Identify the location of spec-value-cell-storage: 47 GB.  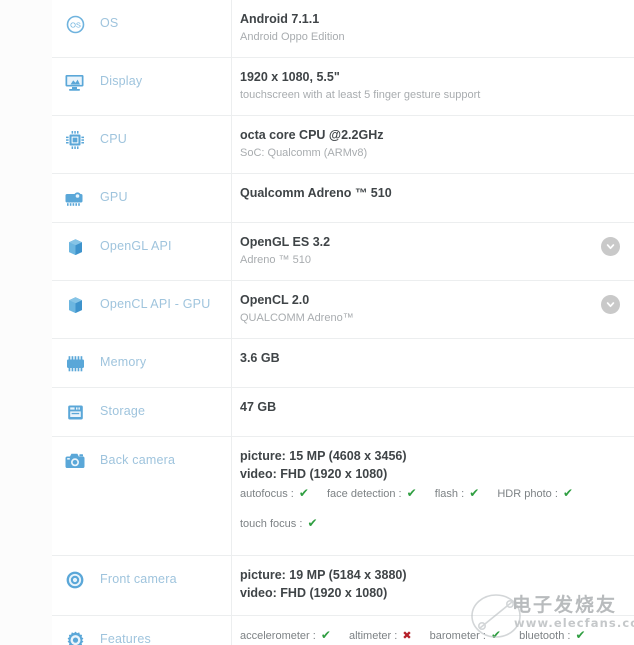
(433, 412).